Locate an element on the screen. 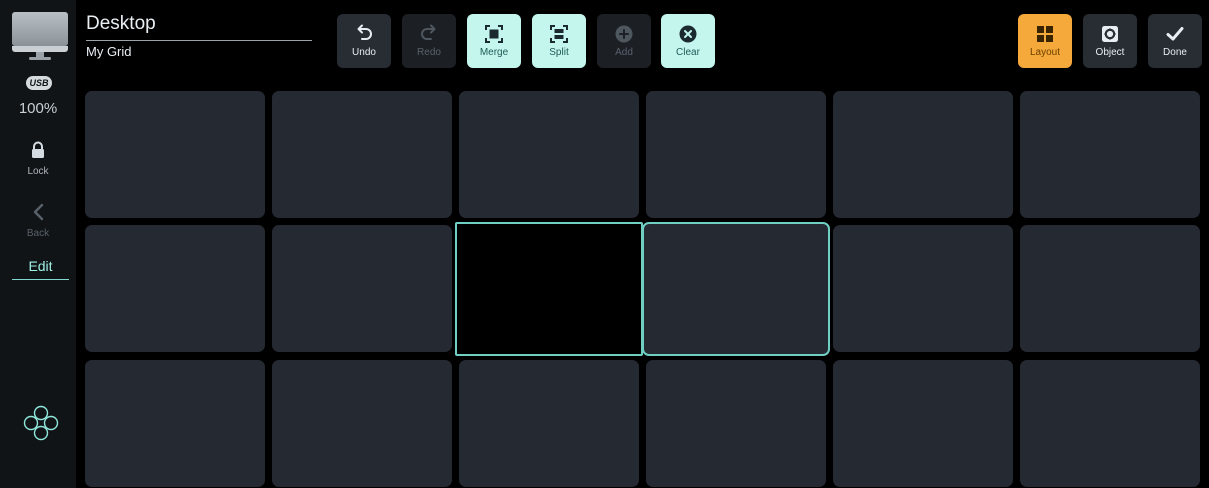 The height and width of the screenshot is (488, 1209). layout-button: Layout is located at coordinates (1045, 41).